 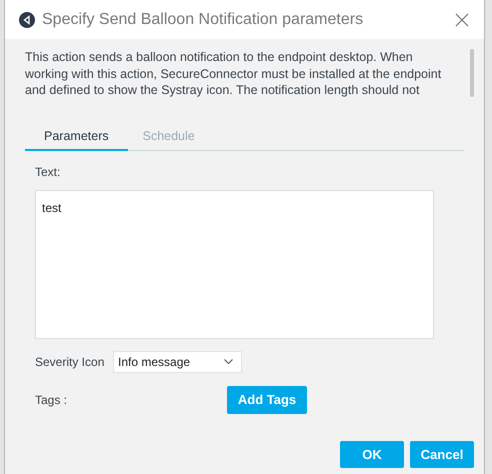 I want to click on text-value: test, so click(x=52, y=207).